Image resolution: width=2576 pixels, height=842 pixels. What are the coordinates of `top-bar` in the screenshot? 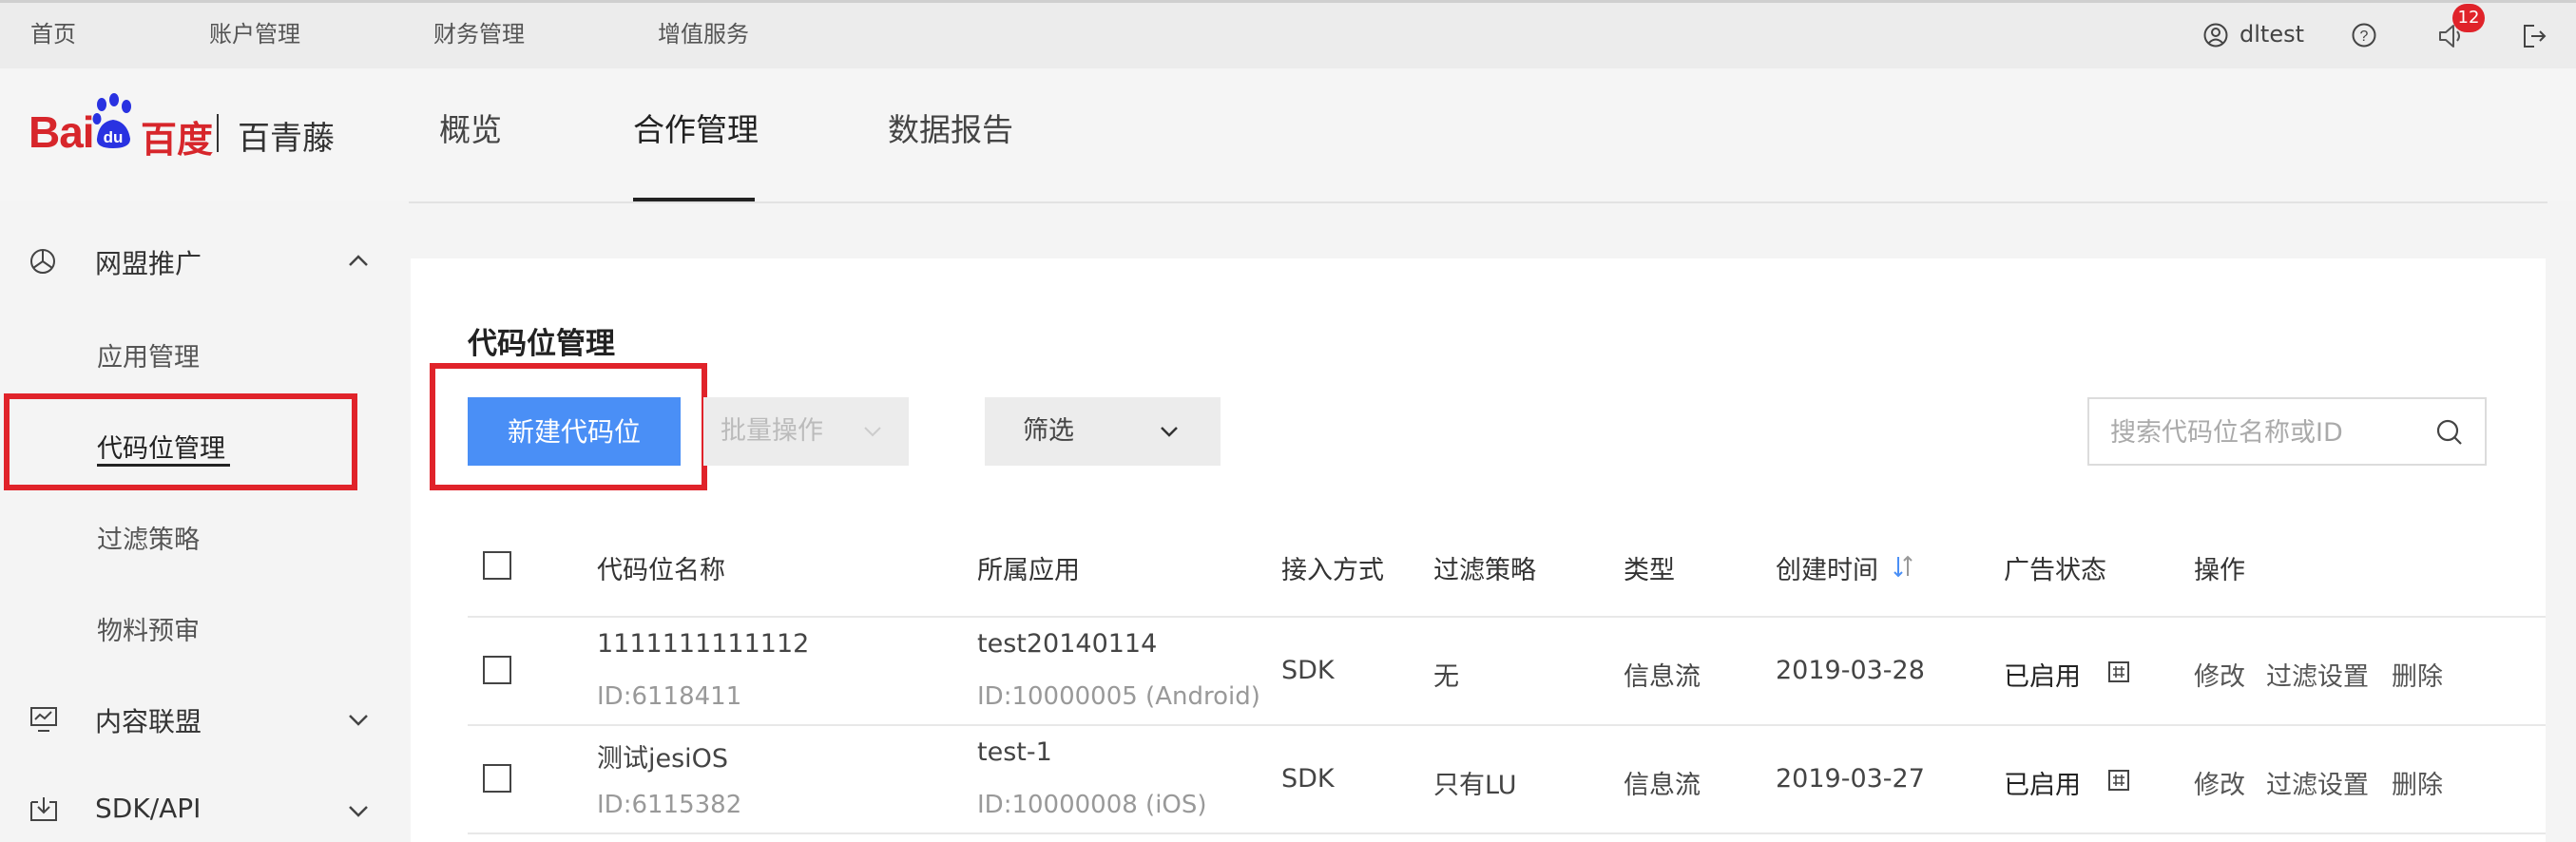 It's located at (1288, 34).